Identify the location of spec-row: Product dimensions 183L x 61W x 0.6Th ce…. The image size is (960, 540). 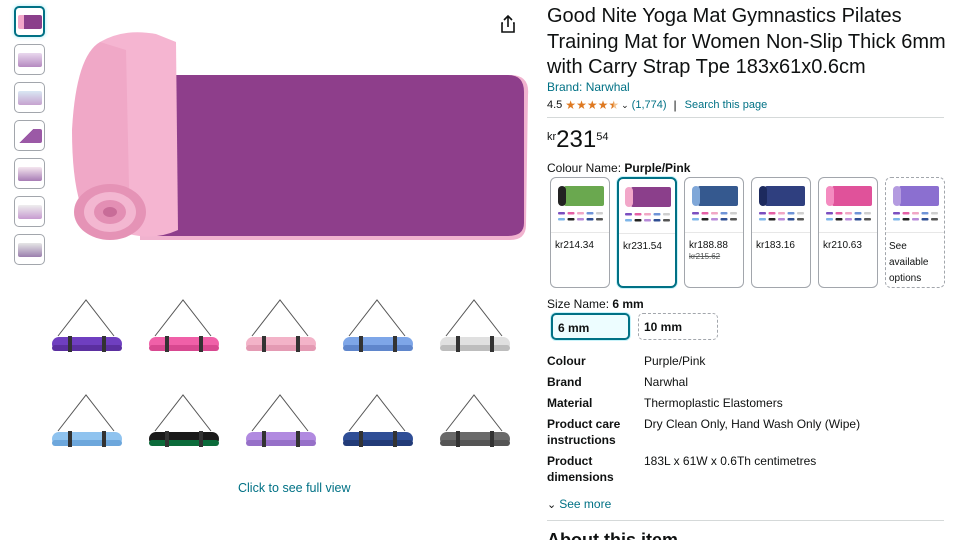
(747, 471).